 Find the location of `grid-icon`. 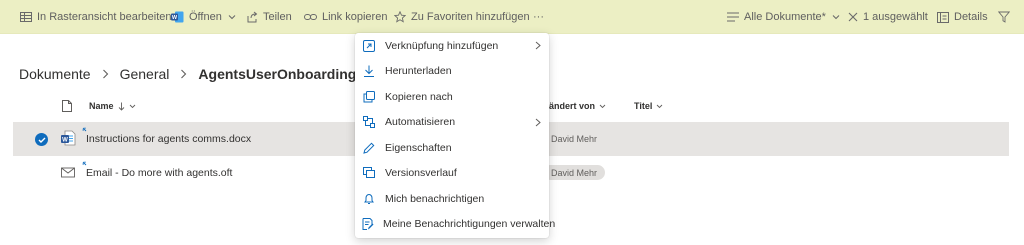

grid-icon is located at coordinates (26, 17).